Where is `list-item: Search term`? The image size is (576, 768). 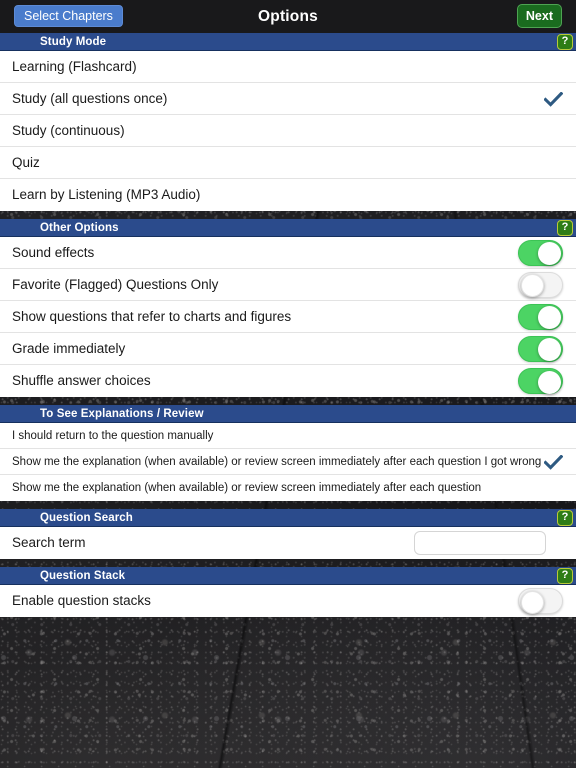
list-item: Search term is located at coordinates (288, 543).